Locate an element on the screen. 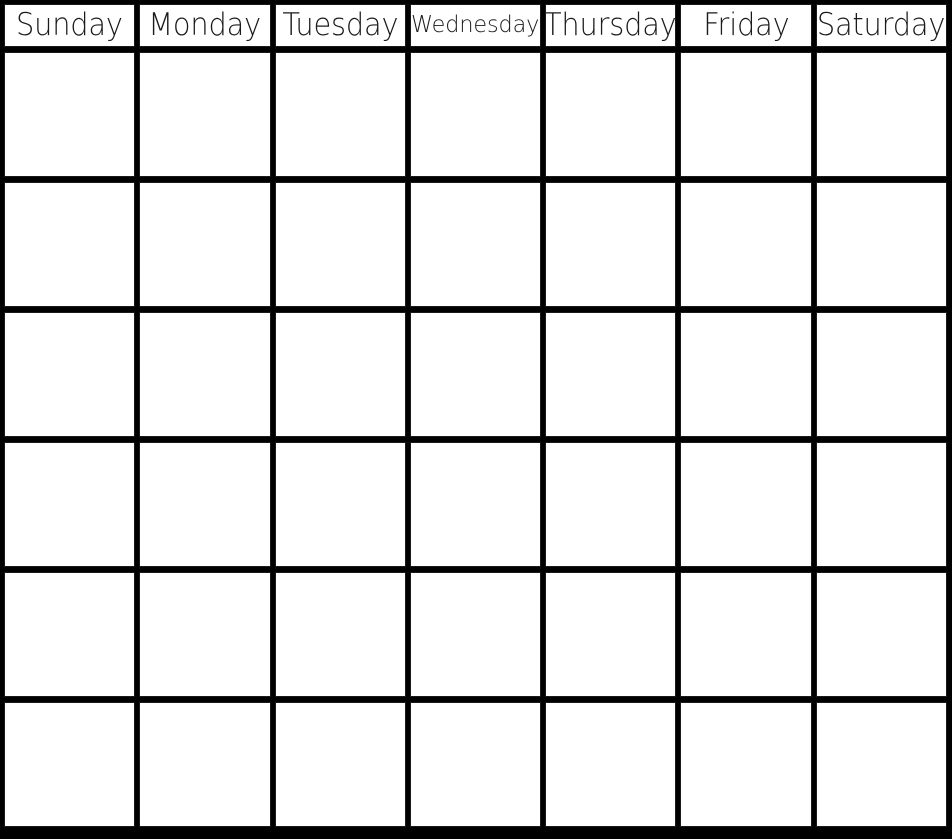  weekday-label: Friday is located at coordinates (746, 25).